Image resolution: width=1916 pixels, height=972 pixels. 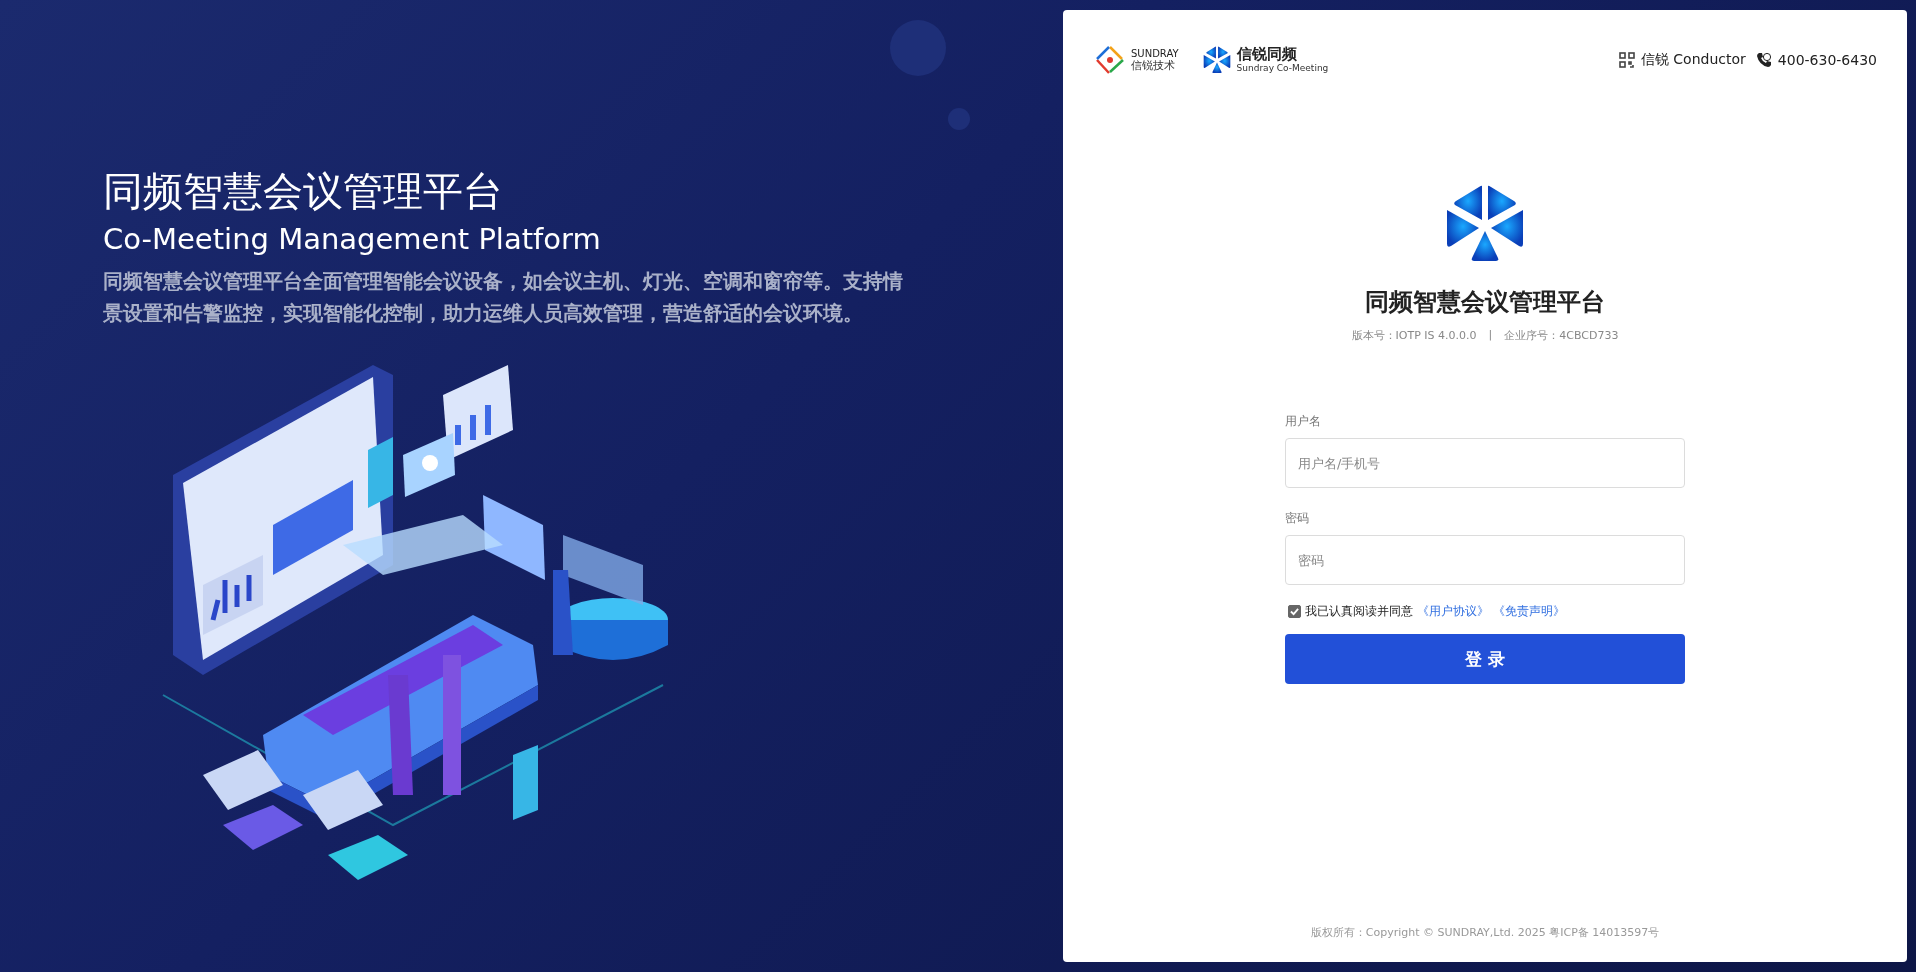 I want to click on phone-24h-icon, so click(x=1763, y=60).